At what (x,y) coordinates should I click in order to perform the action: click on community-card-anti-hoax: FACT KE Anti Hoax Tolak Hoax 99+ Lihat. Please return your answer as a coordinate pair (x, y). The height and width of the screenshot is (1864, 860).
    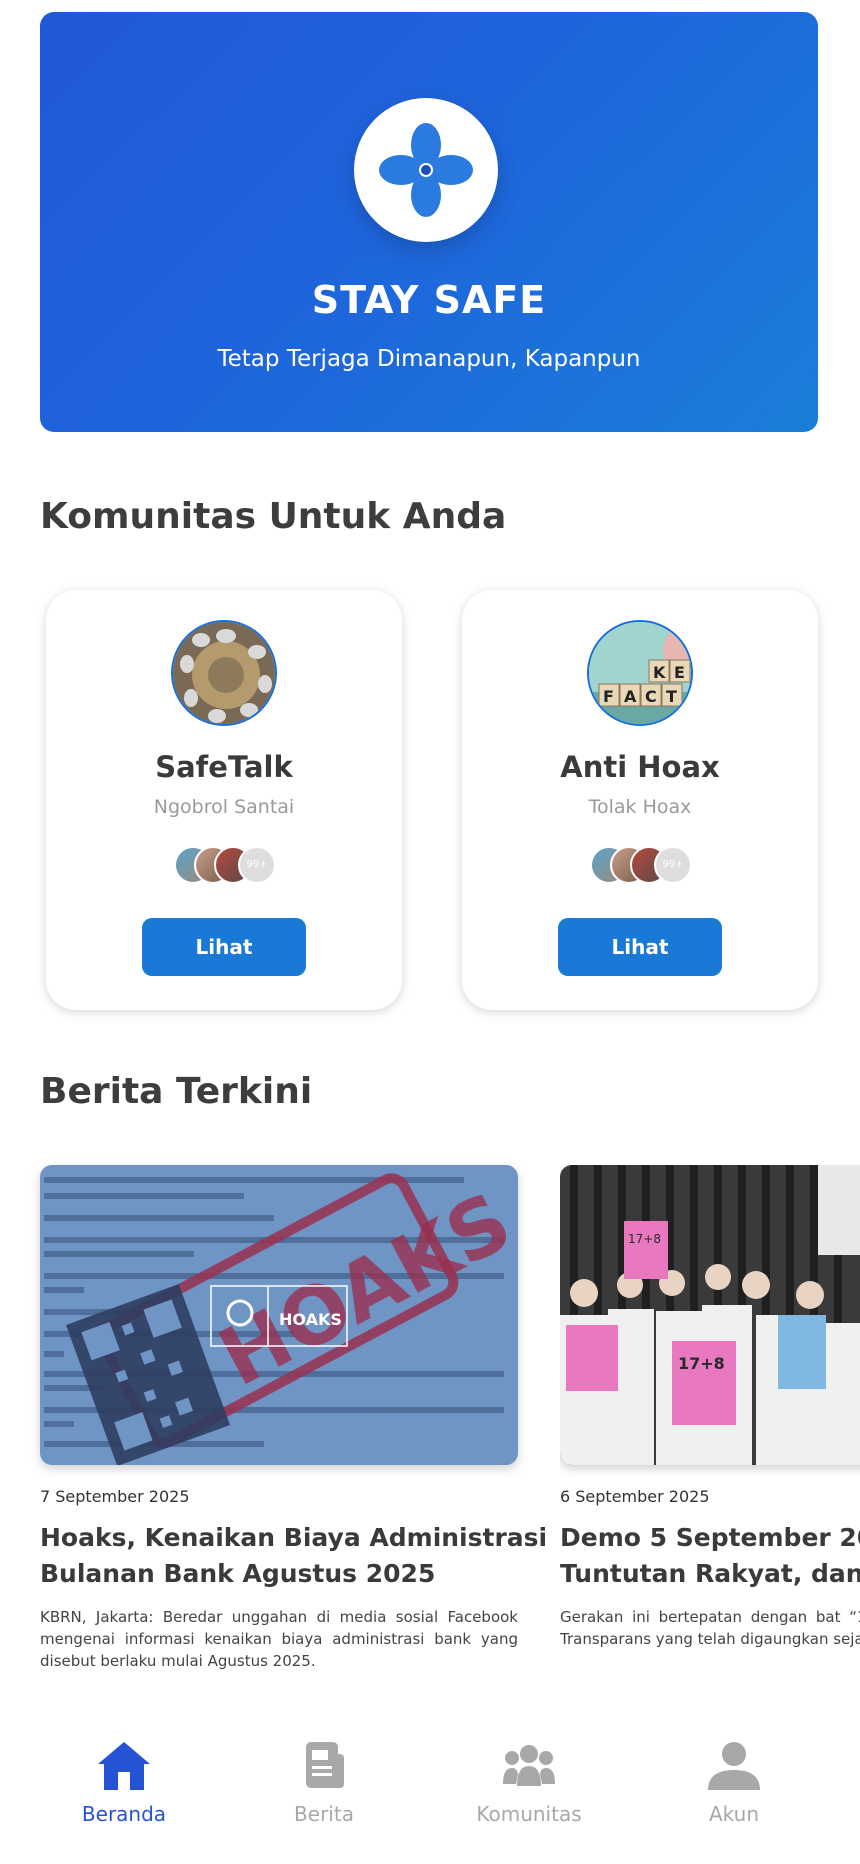
    Looking at the image, I should click on (640, 800).